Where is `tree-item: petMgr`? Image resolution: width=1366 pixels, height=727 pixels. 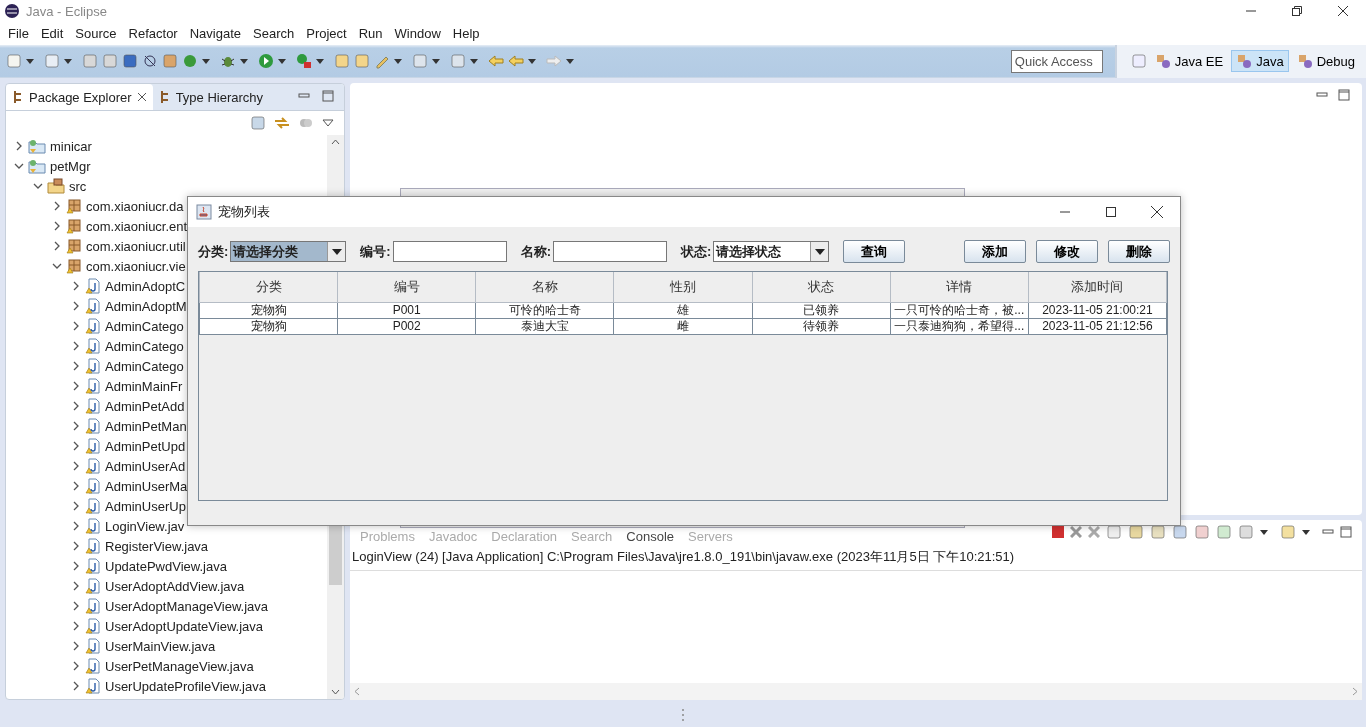
tree-item: petMgr is located at coordinates (70, 166).